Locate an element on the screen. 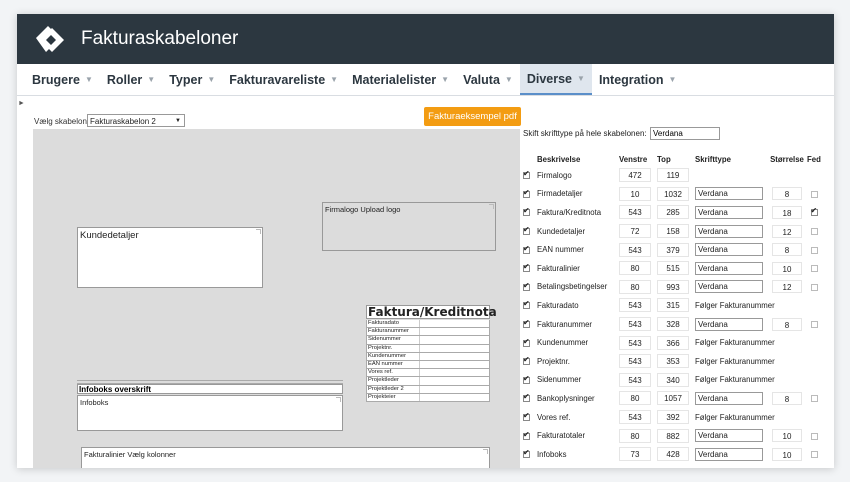  faktura-title-box: Faktura/Kreditnota is located at coordinates (431, 312).